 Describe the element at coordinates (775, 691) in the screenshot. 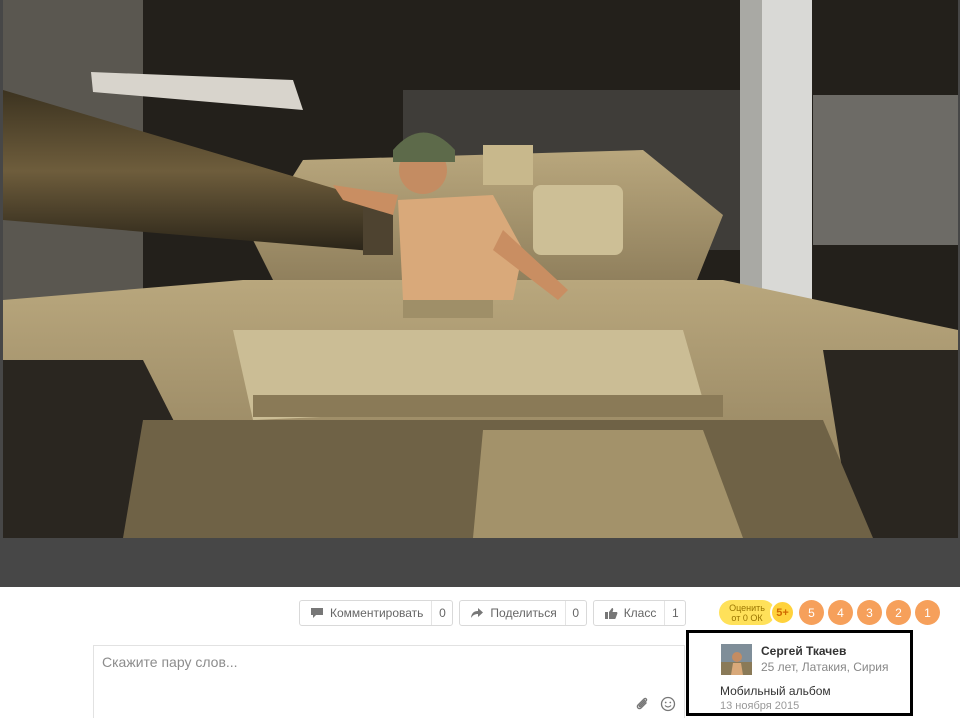

I see `album-link: Мобильный альбом` at that location.